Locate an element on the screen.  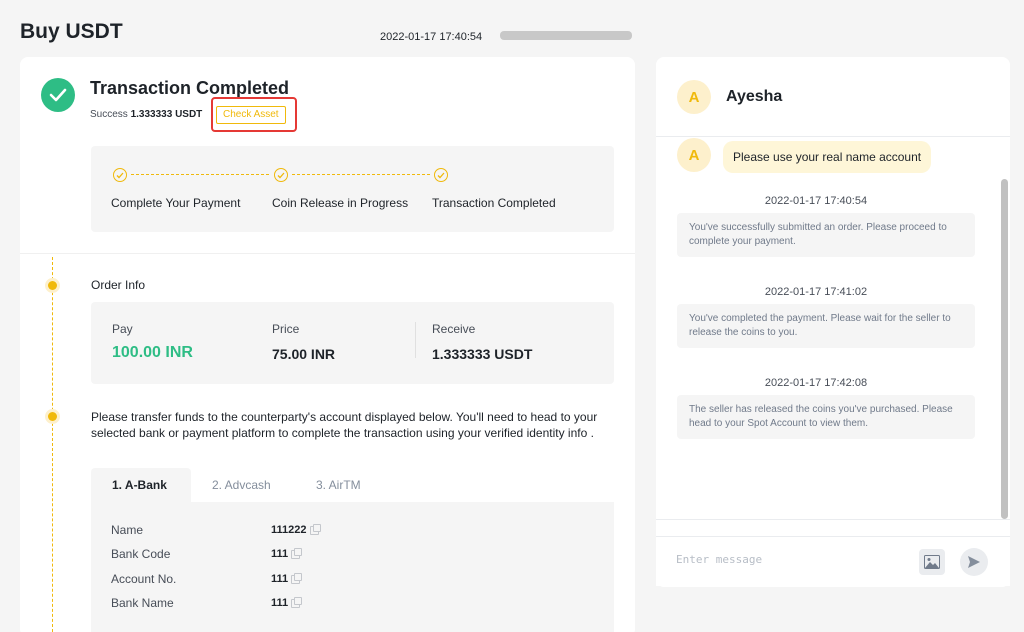
pay-label: Pay is located at coordinates (122, 329).